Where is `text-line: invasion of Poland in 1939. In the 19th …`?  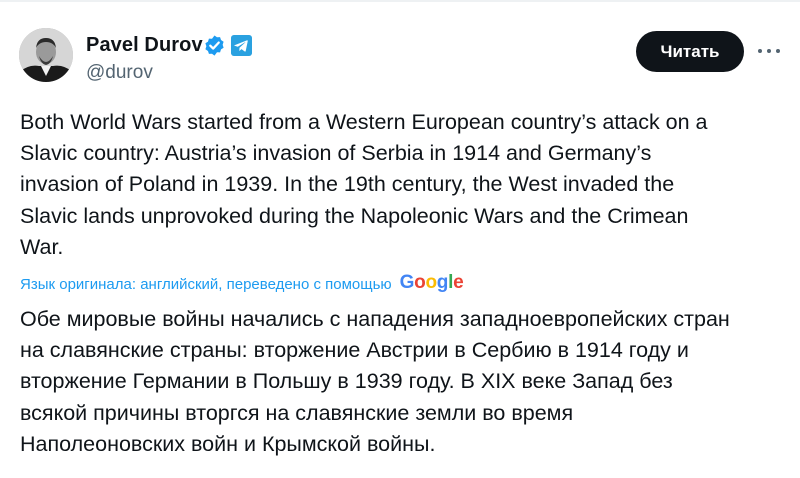
text-line: invasion of Poland in 1939. In the 19th … is located at coordinates (347, 184).